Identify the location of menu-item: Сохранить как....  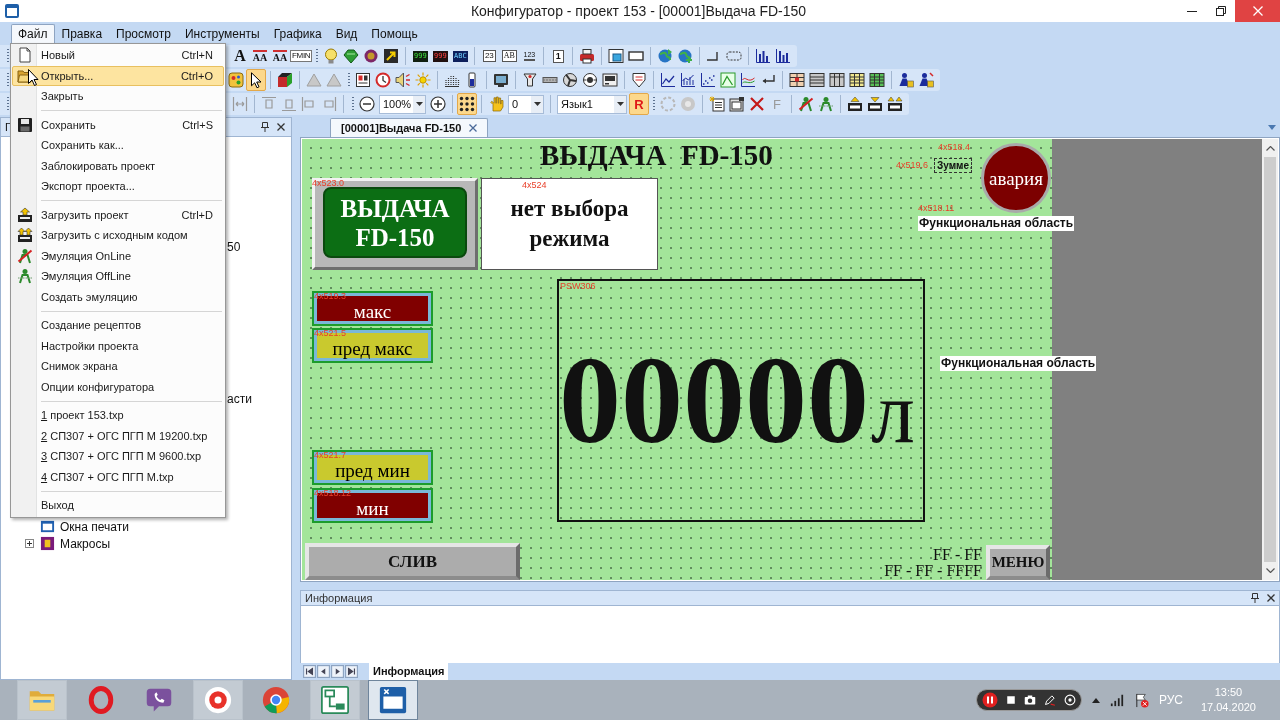
(118, 145).